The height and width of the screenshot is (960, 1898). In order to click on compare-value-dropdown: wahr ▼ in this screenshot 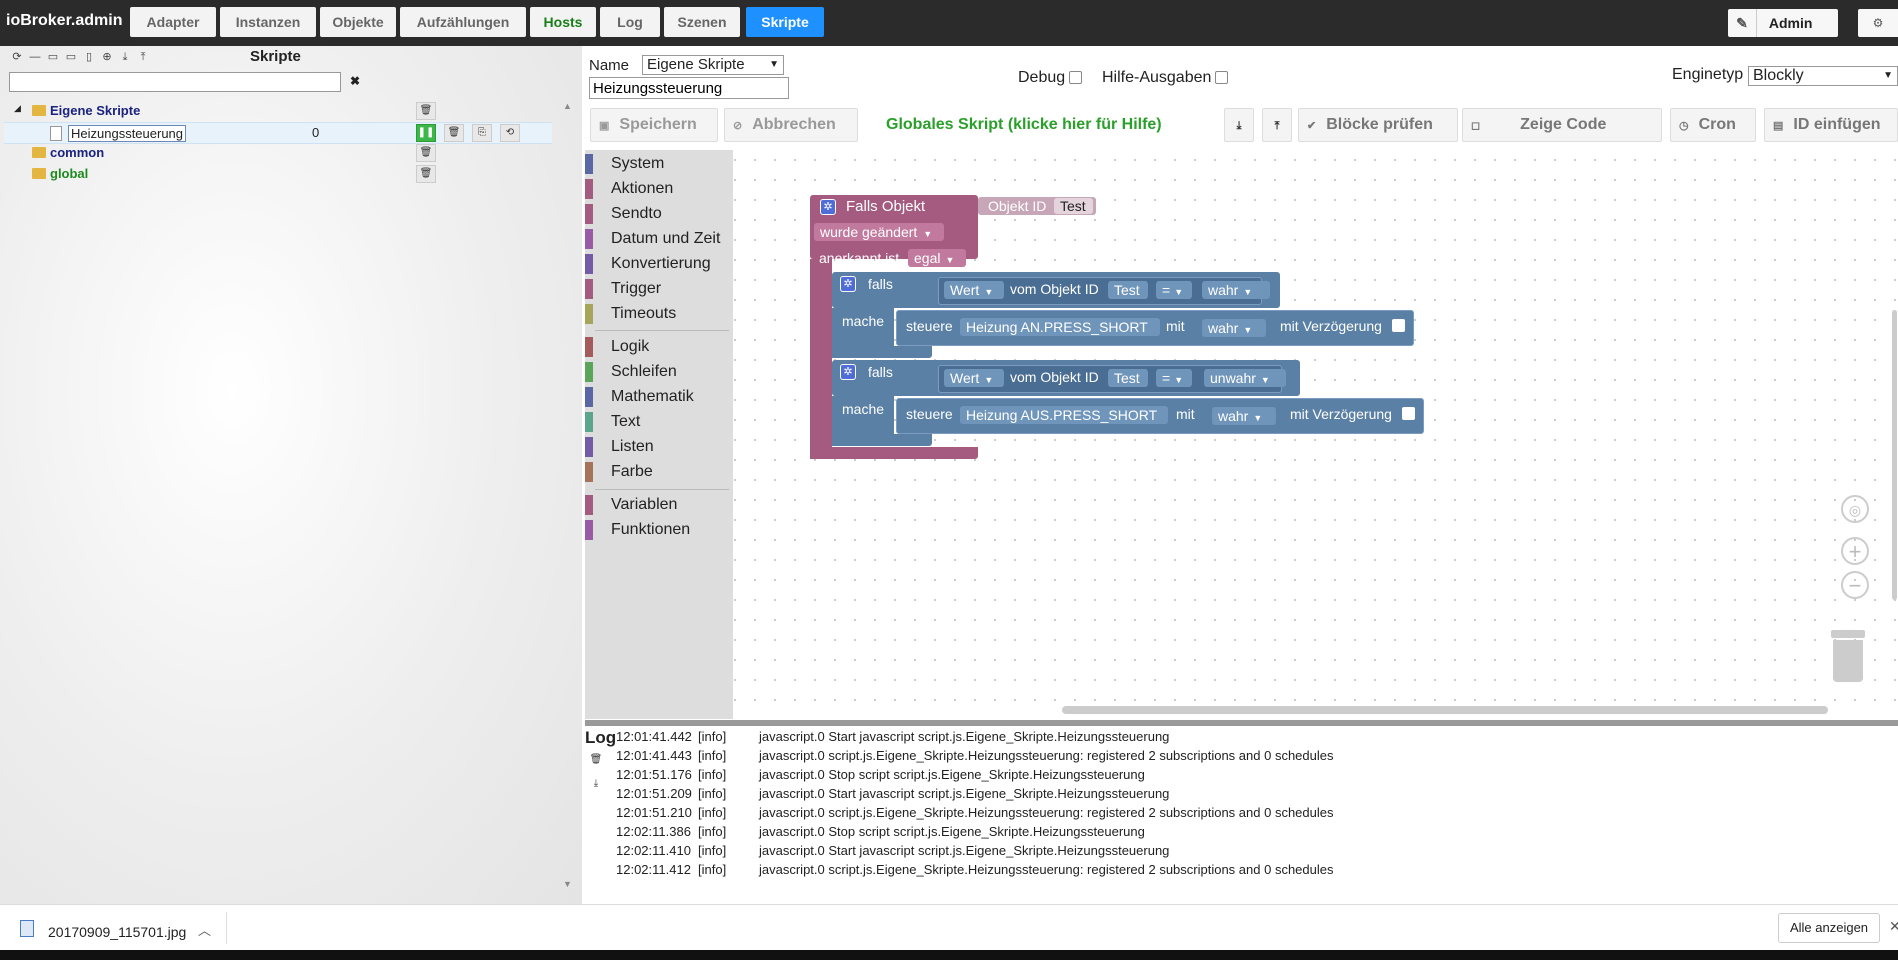, I will do `click(1236, 290)`.